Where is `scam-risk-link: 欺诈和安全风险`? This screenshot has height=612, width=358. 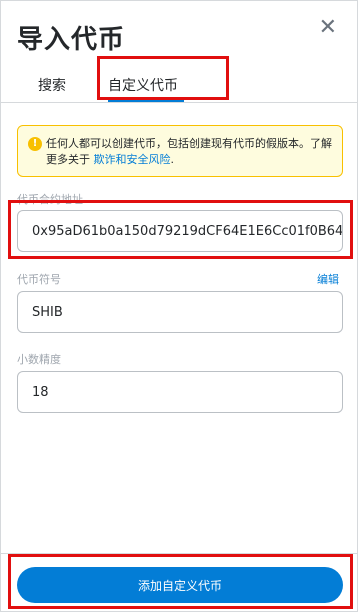 scam-risk-link: 欺诈和安全风险 is located at coordinates (132, 159).